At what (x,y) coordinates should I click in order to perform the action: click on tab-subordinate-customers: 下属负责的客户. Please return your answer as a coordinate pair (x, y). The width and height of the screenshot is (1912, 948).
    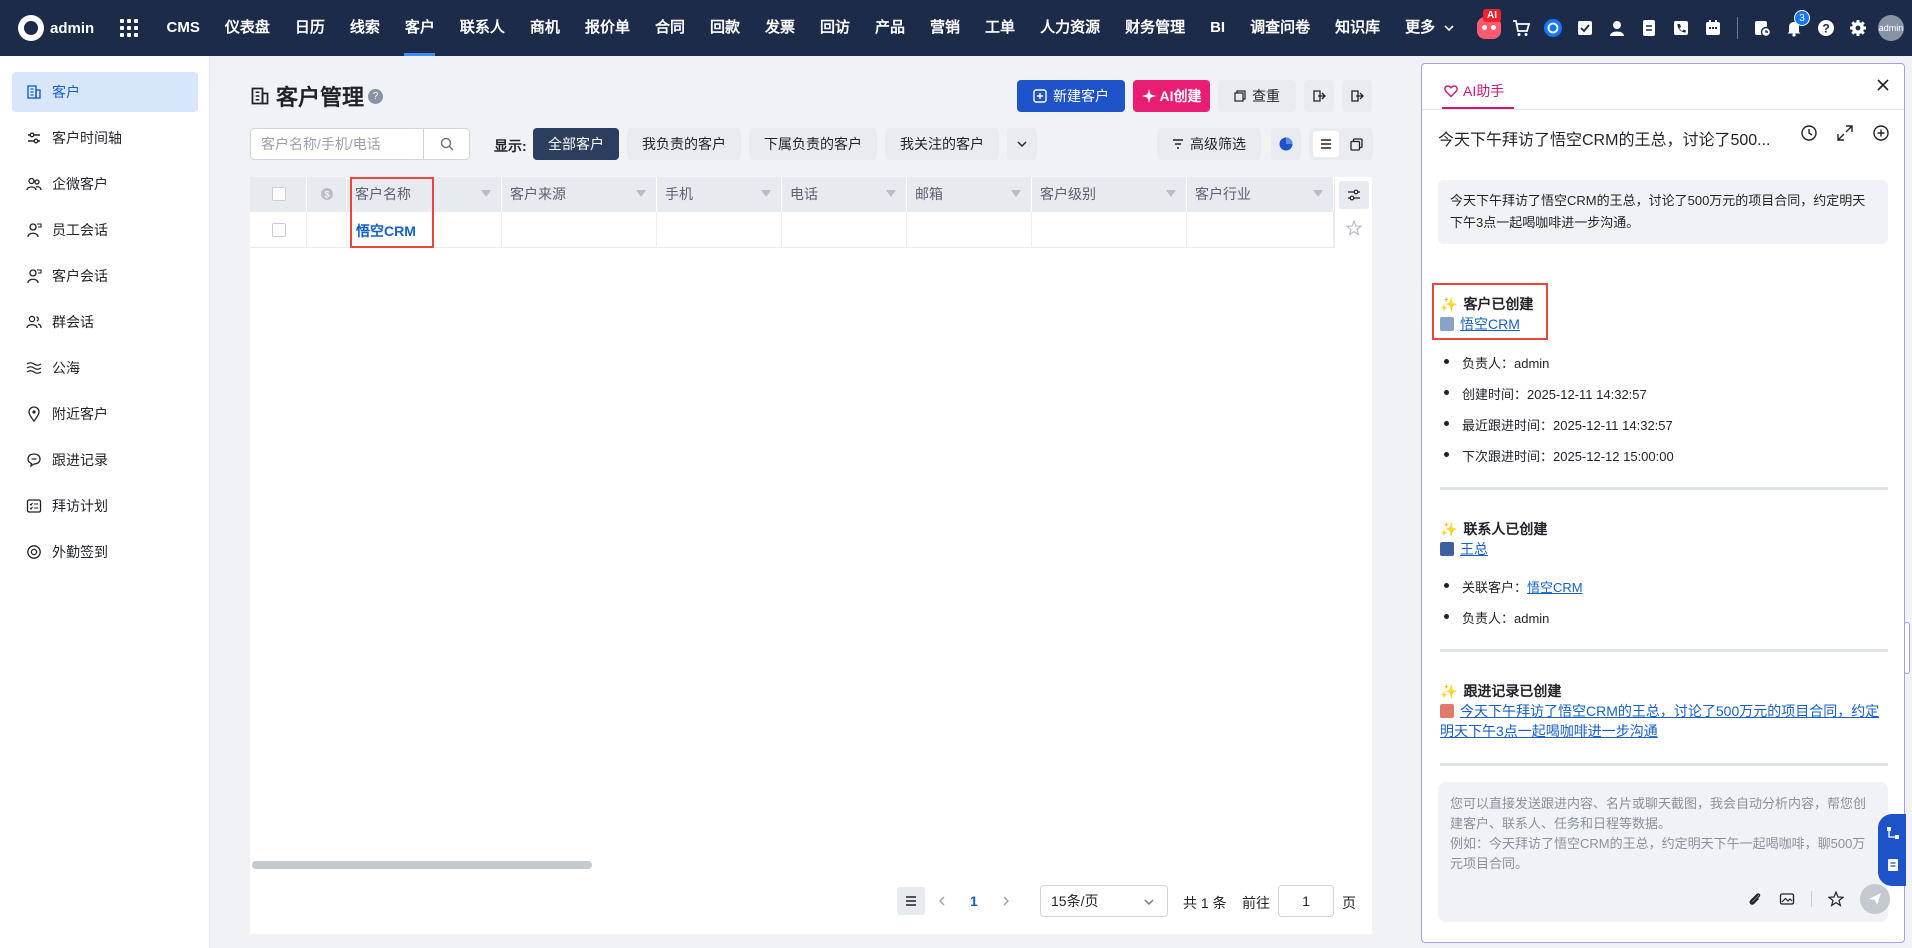
    Looking at the image, I should click on (813, 144).